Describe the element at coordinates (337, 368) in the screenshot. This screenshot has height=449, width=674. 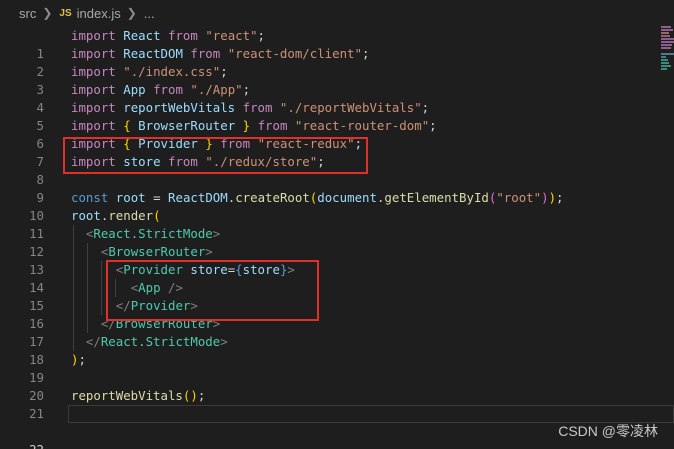
I see `code-line: 19 );` at that location.